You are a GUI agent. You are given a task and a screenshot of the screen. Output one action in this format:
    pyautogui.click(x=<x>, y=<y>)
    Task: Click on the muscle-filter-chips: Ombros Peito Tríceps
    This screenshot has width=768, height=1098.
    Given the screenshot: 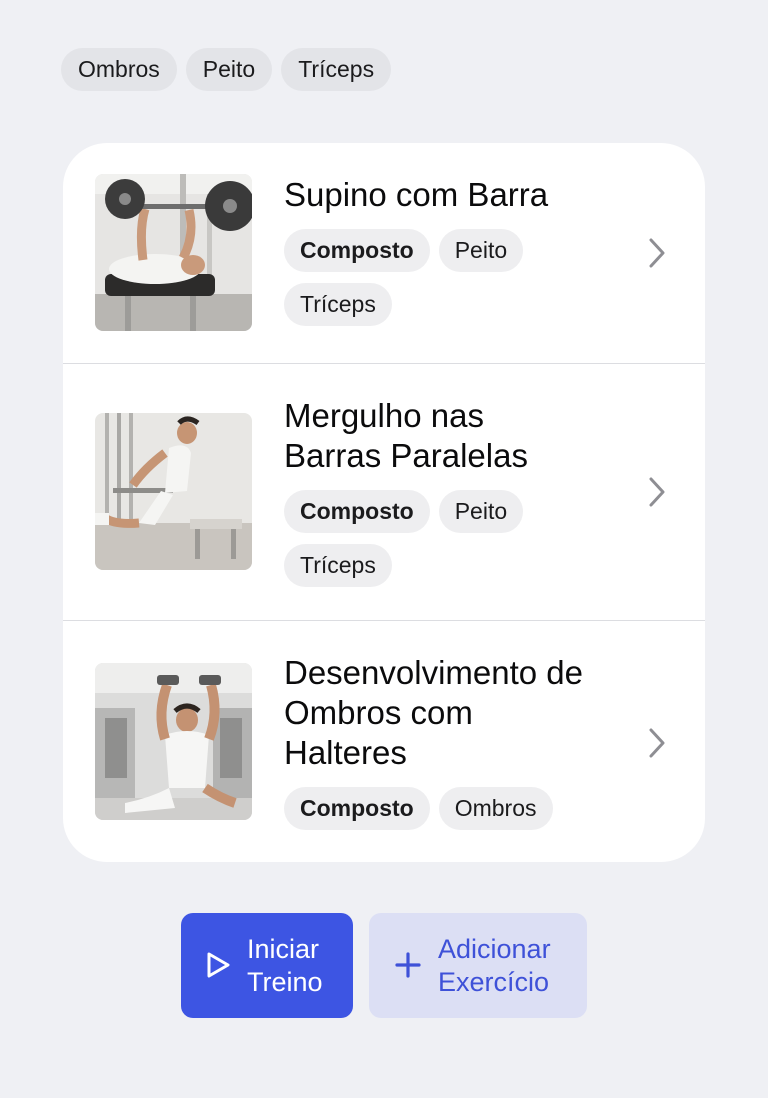 What is the action you would take?
    pyautogui.click(x=226, y=69)
    